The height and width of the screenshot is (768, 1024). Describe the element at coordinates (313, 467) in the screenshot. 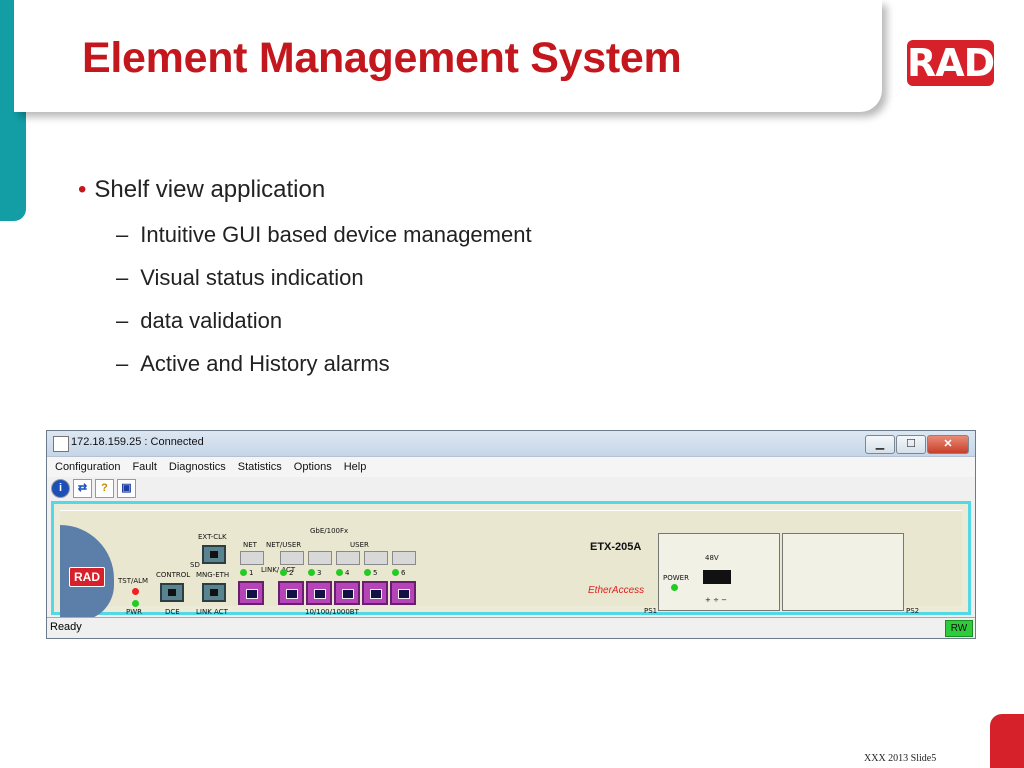

I see `menu-options: Options` at that location.